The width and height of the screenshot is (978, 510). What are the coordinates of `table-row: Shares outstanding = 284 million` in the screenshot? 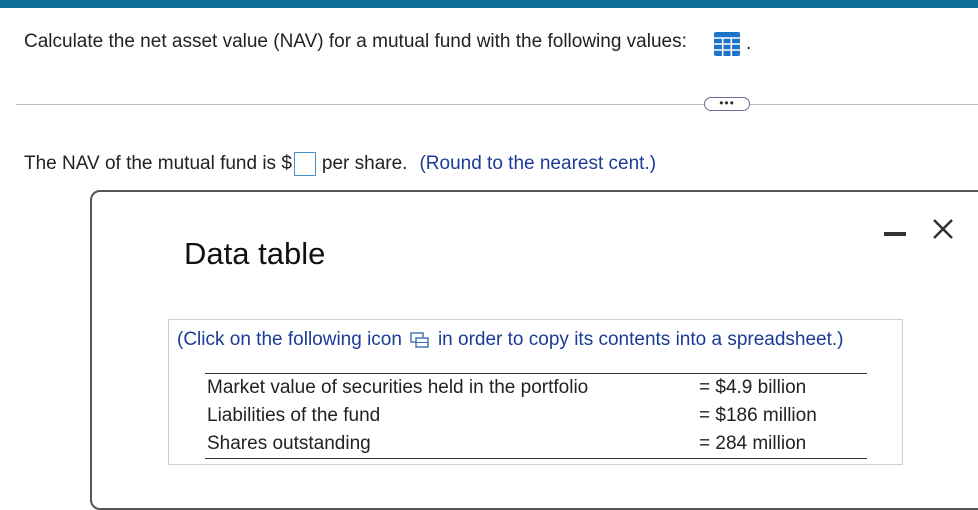 It's located at (536, 444).